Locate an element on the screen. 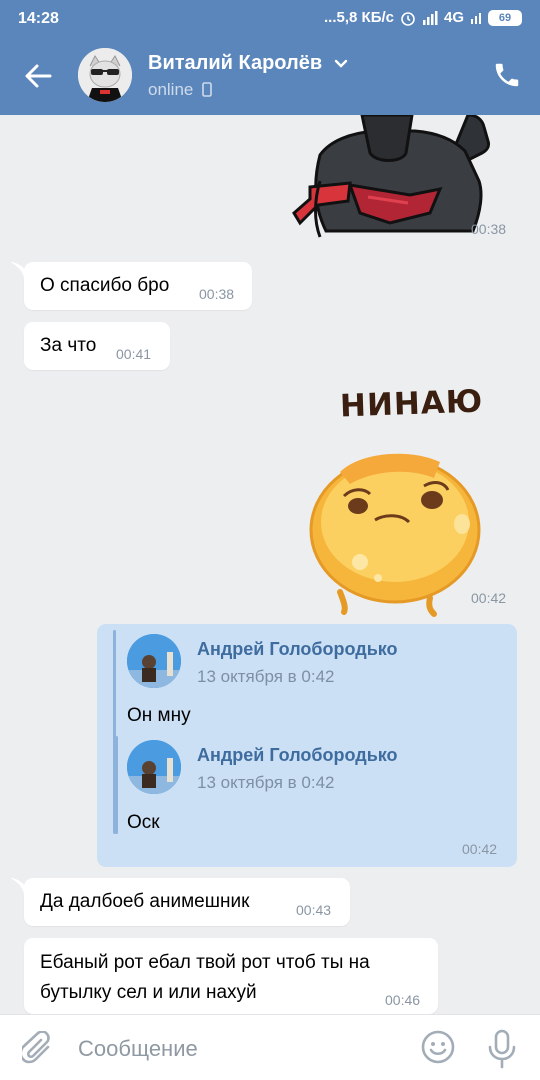 This screenshot has height=1080, width=540. nested-quote-bar is located at coordinates (116, 785).